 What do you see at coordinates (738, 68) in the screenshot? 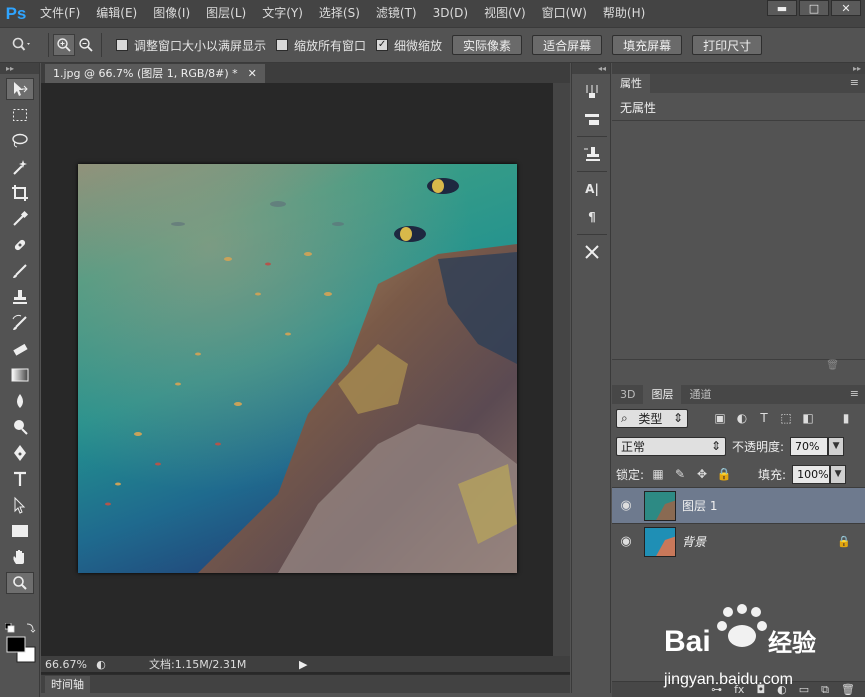
I see `collapse-panel-icon: ▸▸` at bounding box center [738, 68].